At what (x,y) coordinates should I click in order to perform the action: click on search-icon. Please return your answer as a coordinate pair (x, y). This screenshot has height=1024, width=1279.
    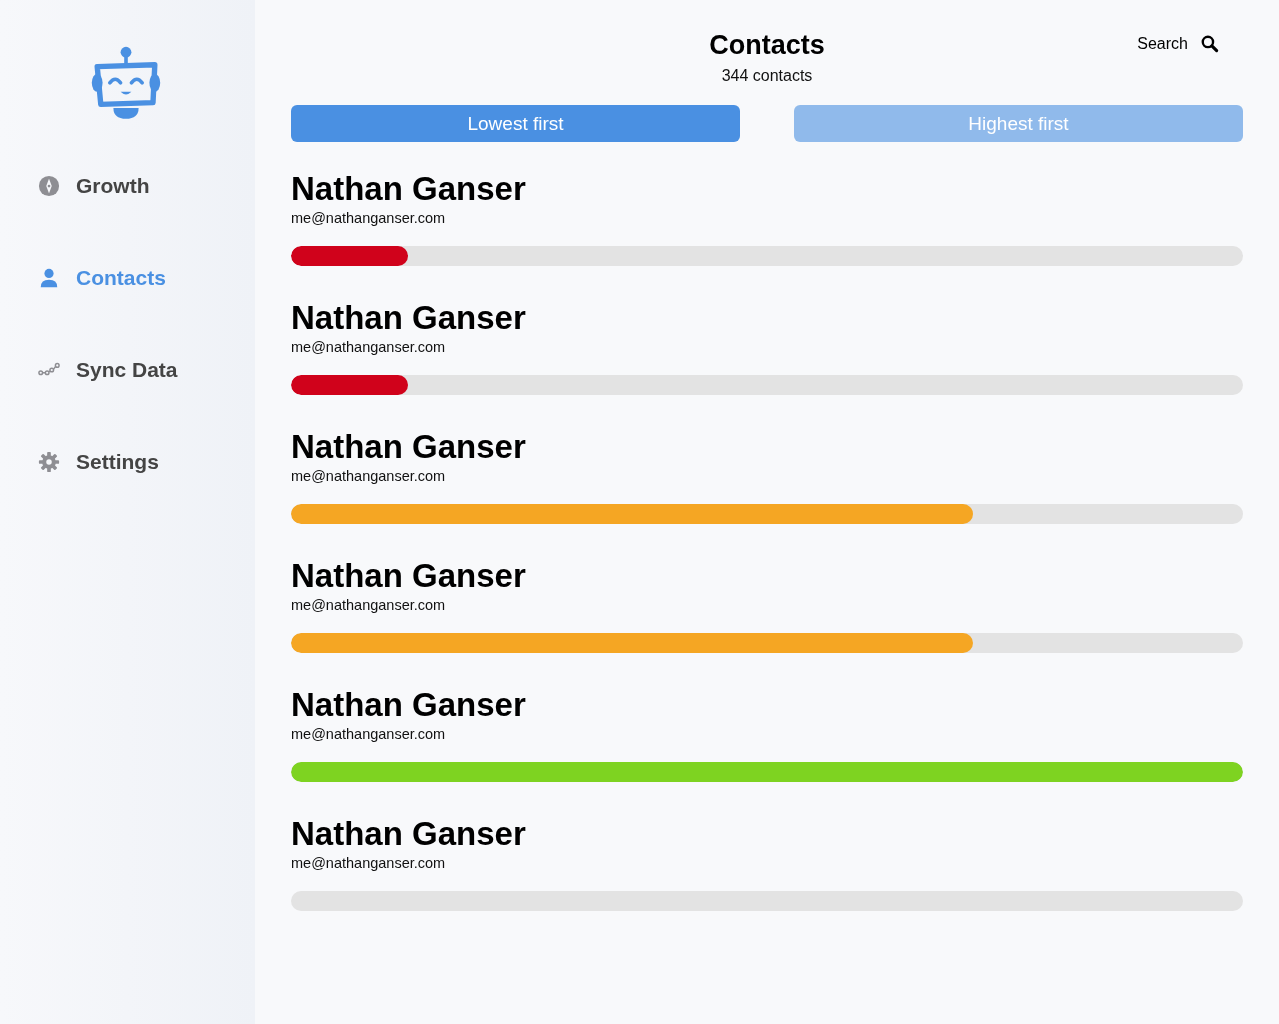
    Looking at the image, I should click on (1209, 43).